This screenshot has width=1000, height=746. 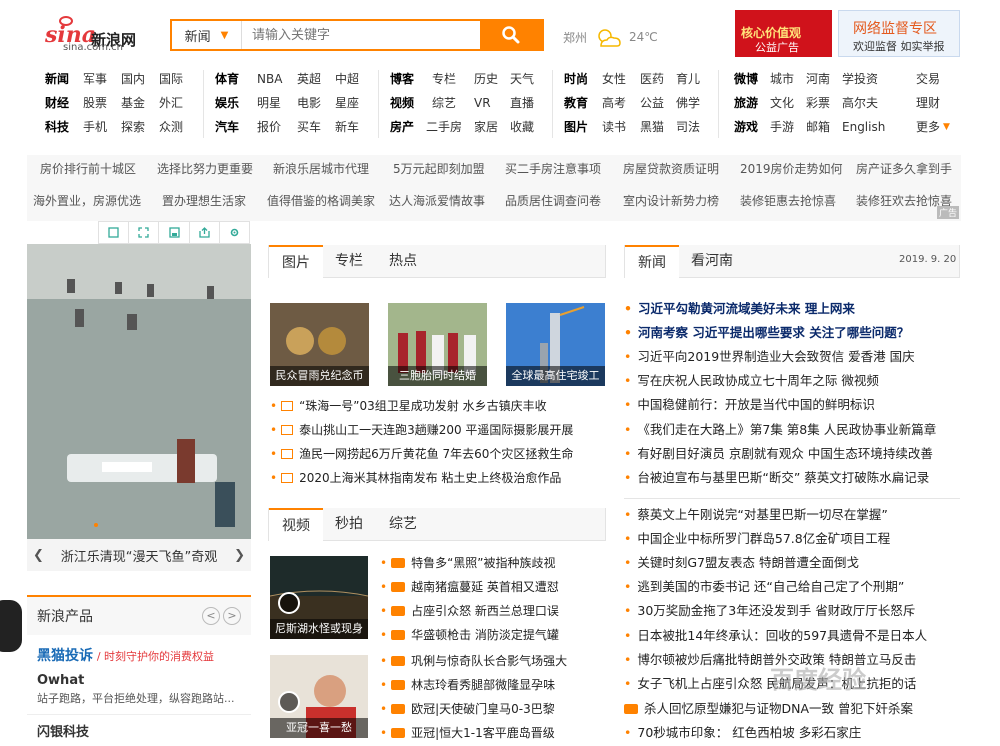 What do you see at coordinates (277, 127) in the screenshot?
I see `nav-link: 报价` at bounding box center [277, 127].